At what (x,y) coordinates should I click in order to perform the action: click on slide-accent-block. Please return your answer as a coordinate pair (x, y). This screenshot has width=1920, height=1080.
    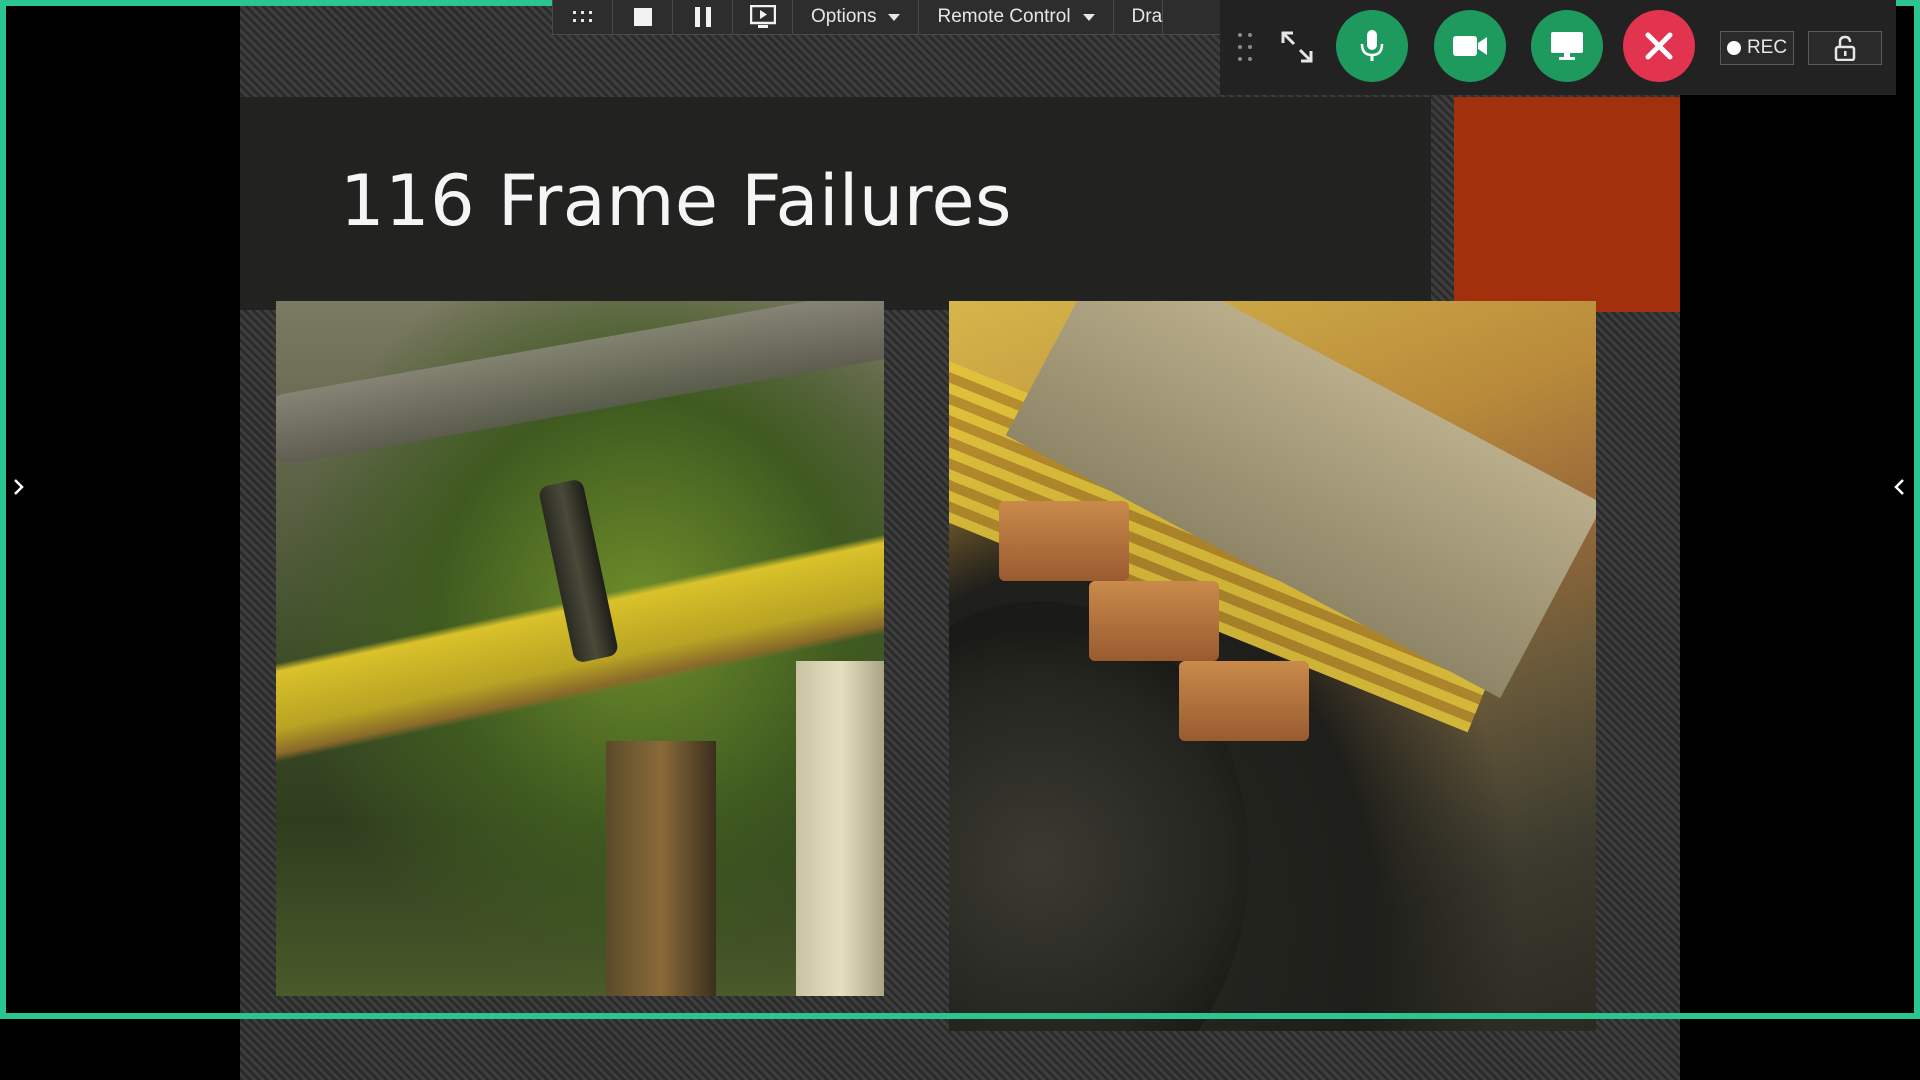
    Looking at the image, I should click on (1567, 204).